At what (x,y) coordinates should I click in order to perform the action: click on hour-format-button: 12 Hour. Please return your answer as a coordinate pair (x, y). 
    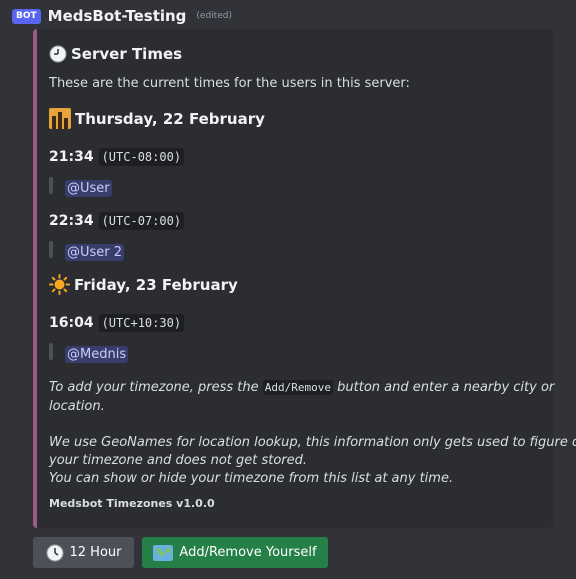
    Looking at the image, I should click on (83, 552).